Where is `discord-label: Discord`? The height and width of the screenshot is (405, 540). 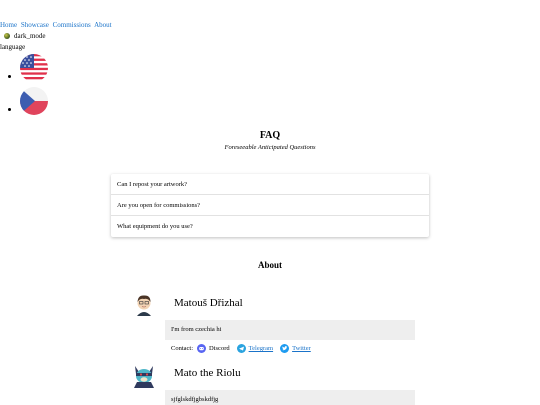 discord-label: Discord is located at coordinates (219, 348).